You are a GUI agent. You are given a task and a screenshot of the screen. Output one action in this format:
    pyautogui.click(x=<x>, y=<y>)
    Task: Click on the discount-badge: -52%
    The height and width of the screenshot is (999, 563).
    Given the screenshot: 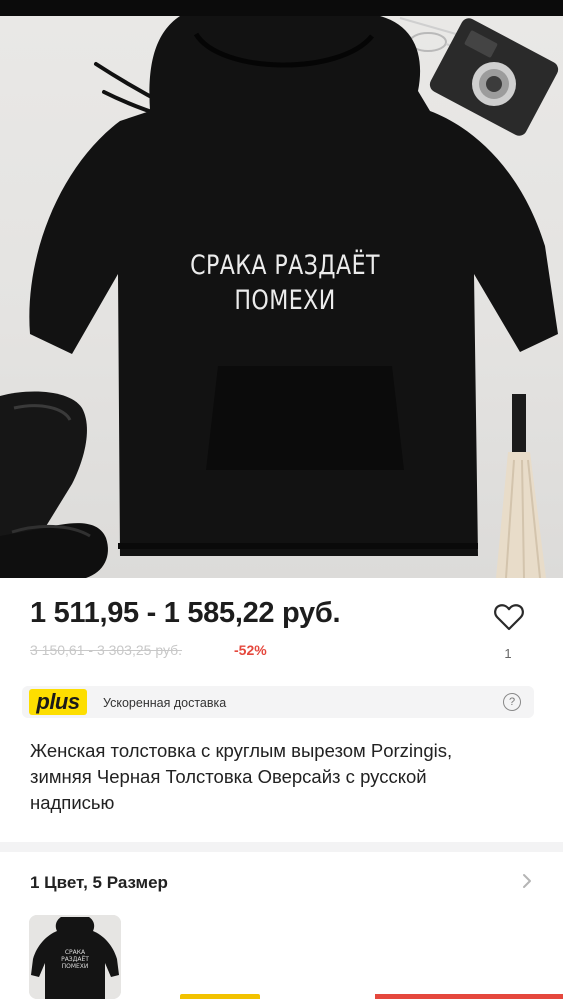 What is the action you would take?
    pyautogui.click(x=250, y=650)
    